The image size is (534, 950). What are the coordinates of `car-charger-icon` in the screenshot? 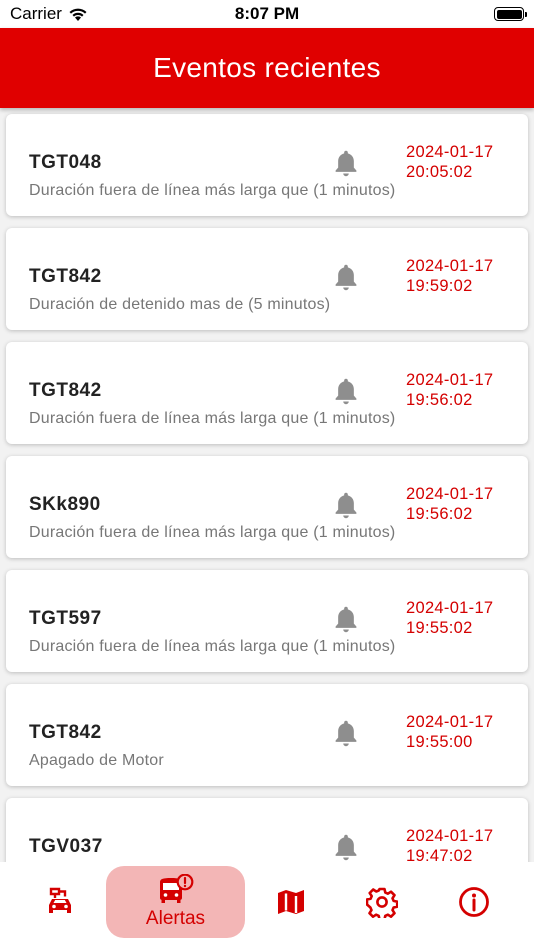 It's located at (60, 900).